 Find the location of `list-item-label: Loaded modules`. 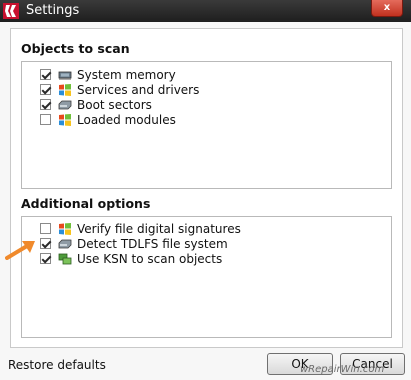

list-item-label: Loaded modules is located at coordinates (126, 119).